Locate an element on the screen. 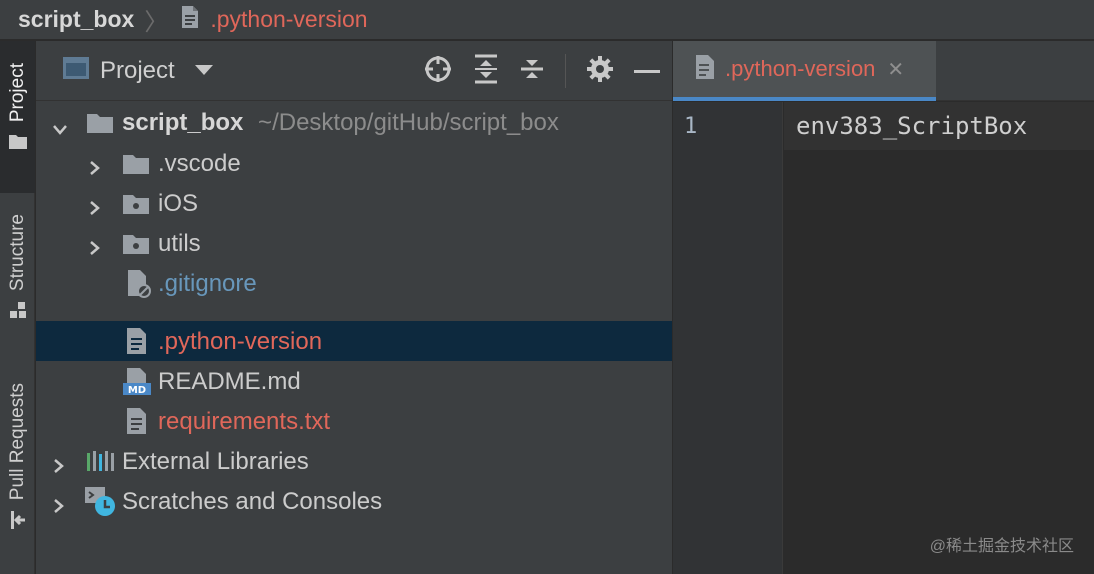 The width and height of the screenshot is (1094, 574). project-panel-toolbar is located at coordinates (541, 71).